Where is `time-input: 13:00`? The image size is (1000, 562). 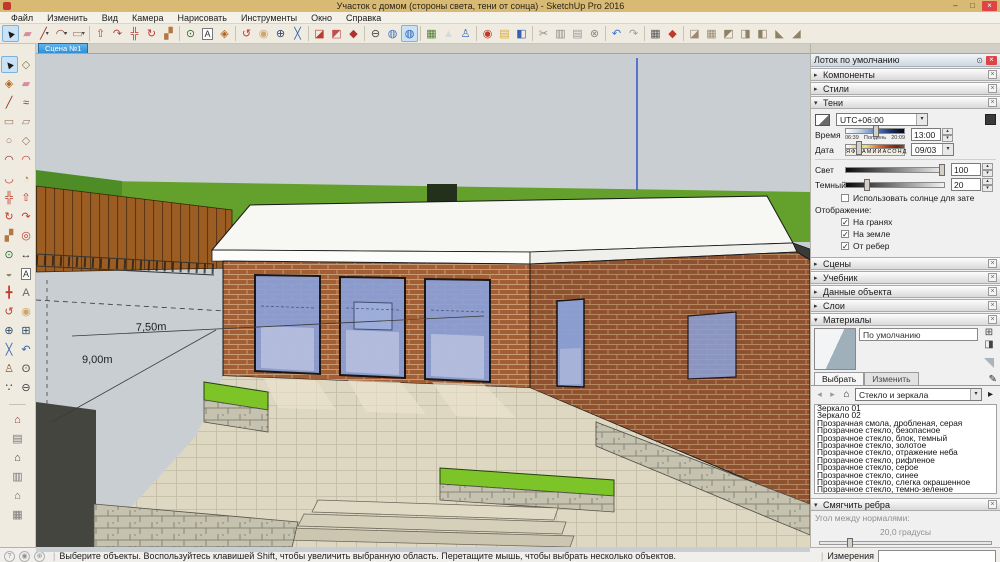 time-input: 13:00 is located at coordinates (926, 134).